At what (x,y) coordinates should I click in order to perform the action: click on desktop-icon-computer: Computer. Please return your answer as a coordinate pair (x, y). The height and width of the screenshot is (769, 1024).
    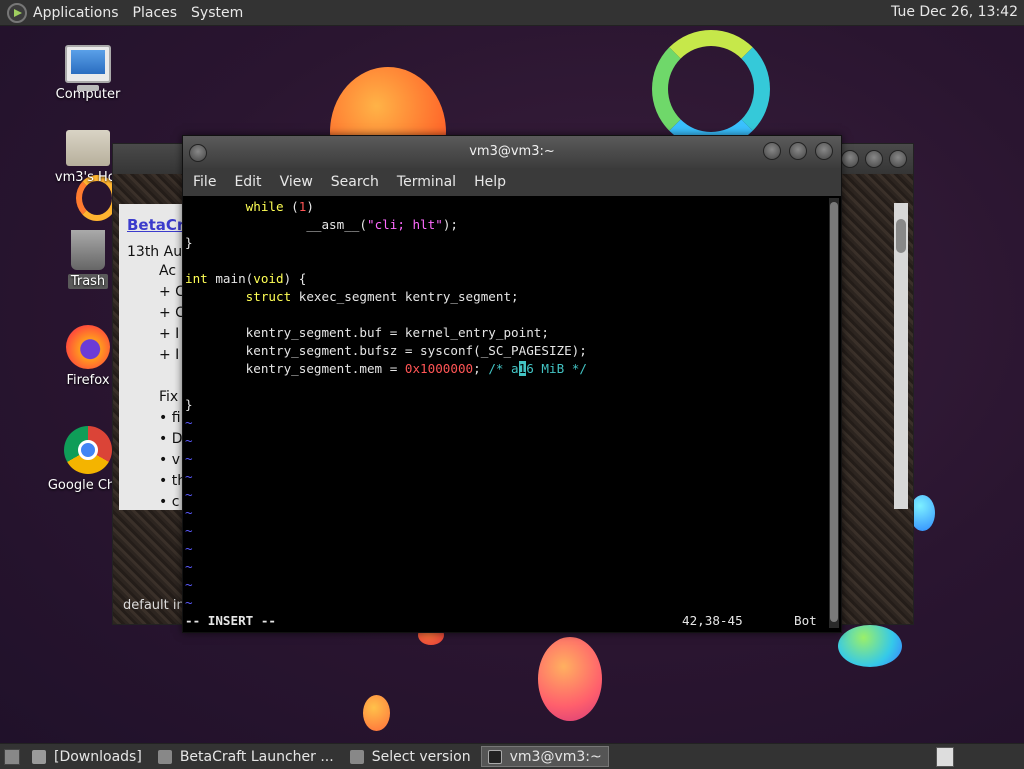
    Looking at the image, I should click on (88, 73).